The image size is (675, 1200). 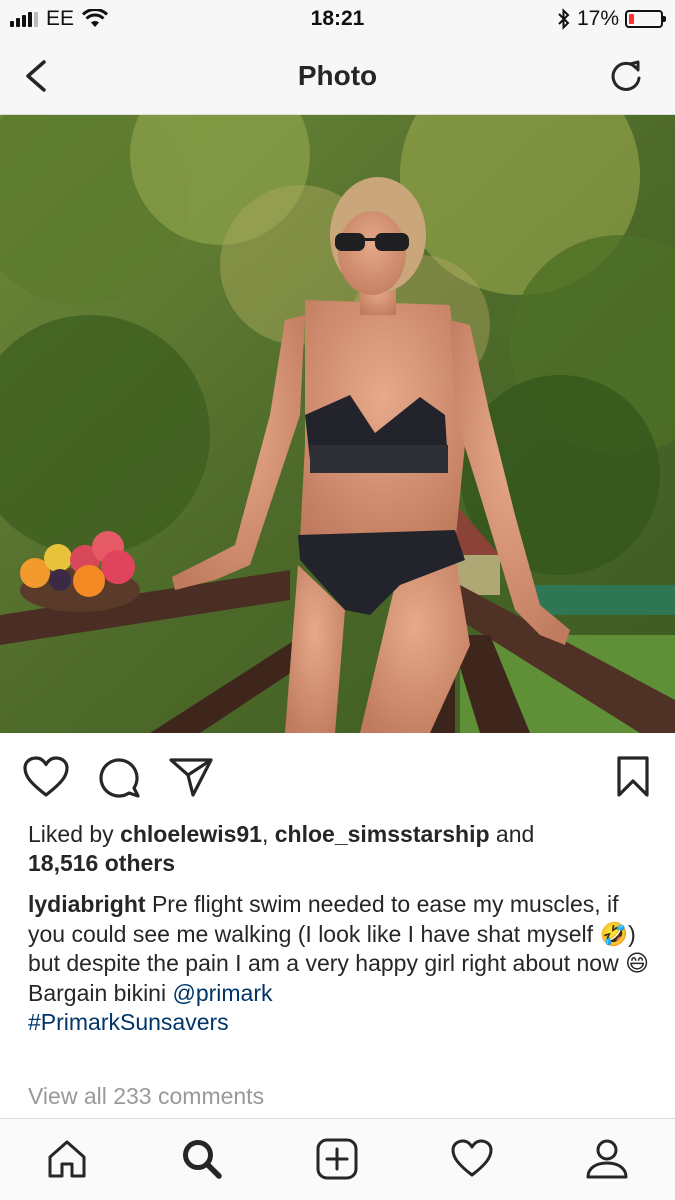 What do you see at coordinates (101, 863) in the screenshot?
I see `likes-others-link: 18,516 others` at bounding box center [101, 863].